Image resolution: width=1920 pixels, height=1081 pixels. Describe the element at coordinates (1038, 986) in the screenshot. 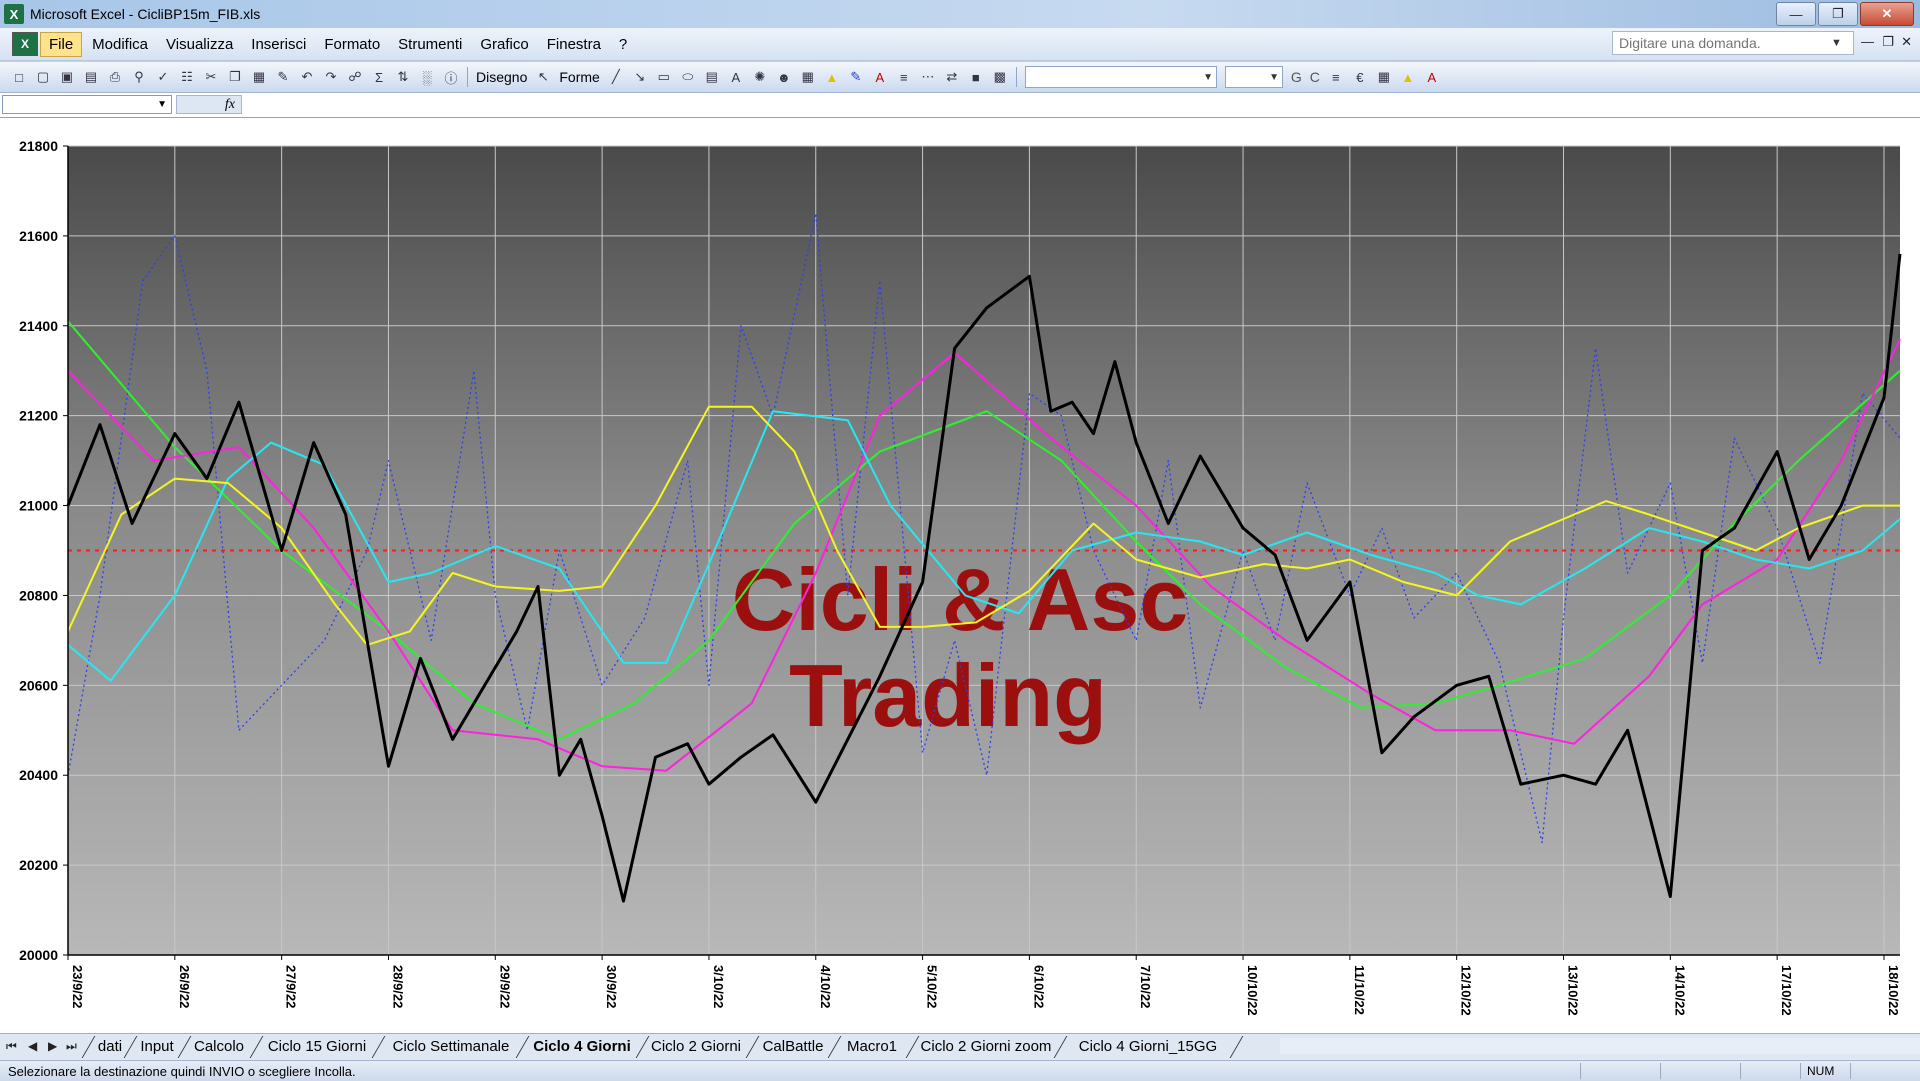

I see `x-tick-label: 6/10/22` at that location.